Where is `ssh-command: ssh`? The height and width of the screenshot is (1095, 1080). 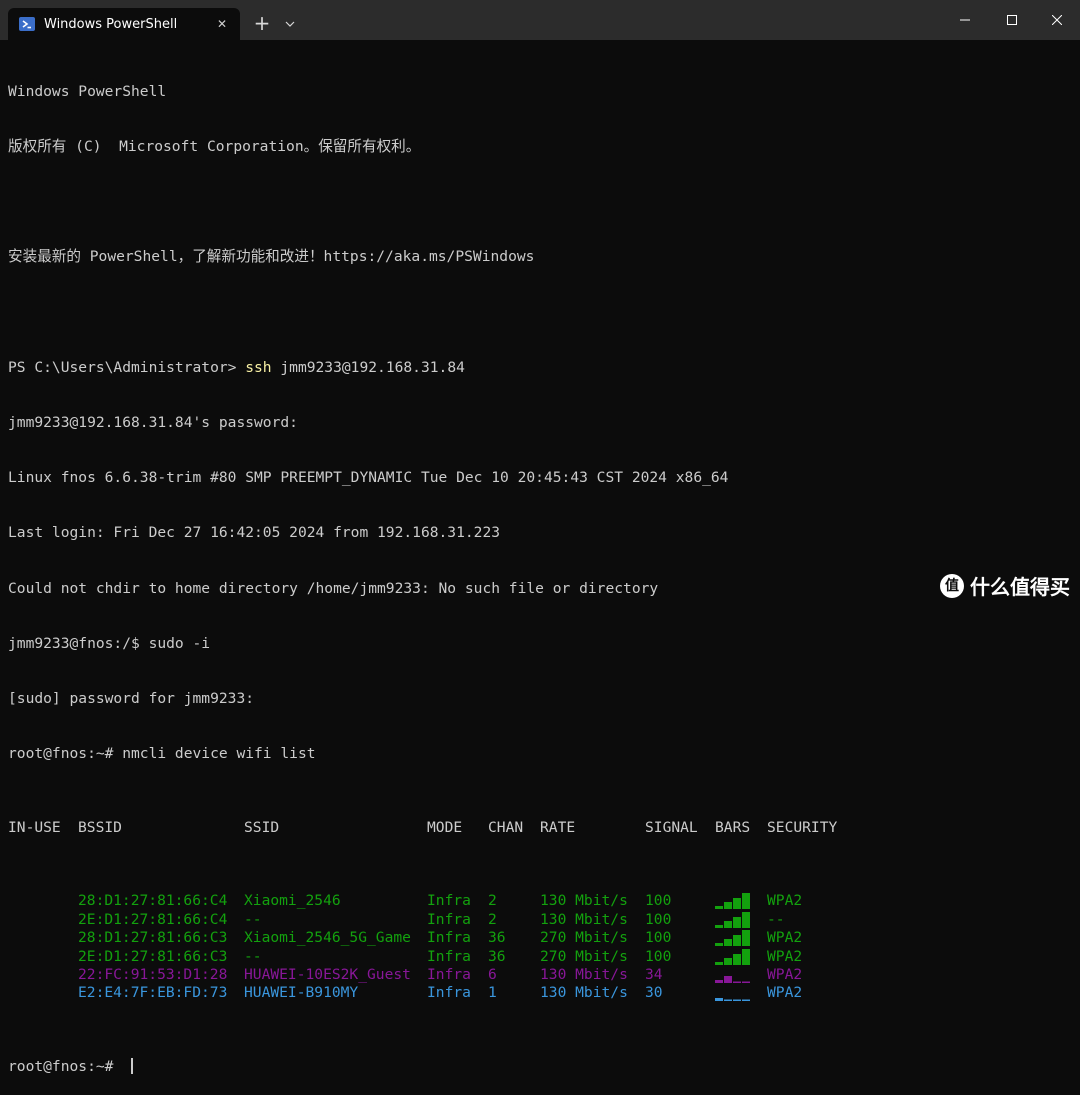
ssh-command: ssh is located at coordinates (258, 367).